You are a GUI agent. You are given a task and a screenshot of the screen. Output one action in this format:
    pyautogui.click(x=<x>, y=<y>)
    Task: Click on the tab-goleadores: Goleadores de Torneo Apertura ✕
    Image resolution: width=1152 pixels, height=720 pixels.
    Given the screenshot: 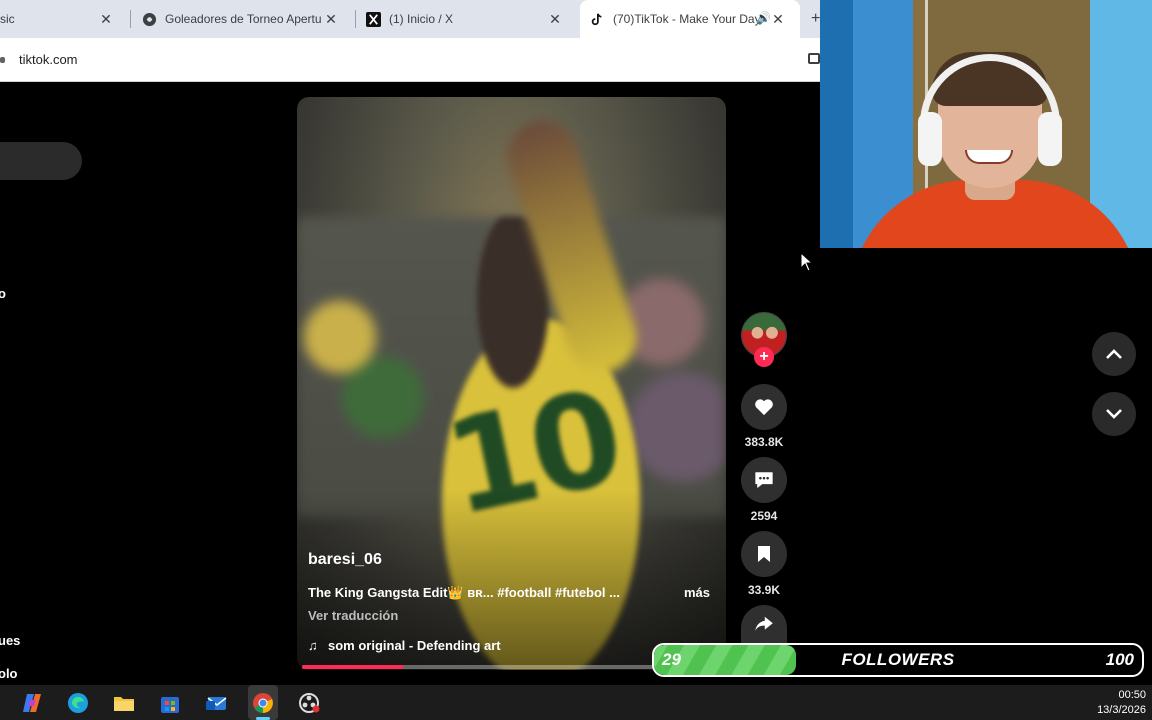 What is the action you would take?
    pyautogui.click(x=247, y=19)
    